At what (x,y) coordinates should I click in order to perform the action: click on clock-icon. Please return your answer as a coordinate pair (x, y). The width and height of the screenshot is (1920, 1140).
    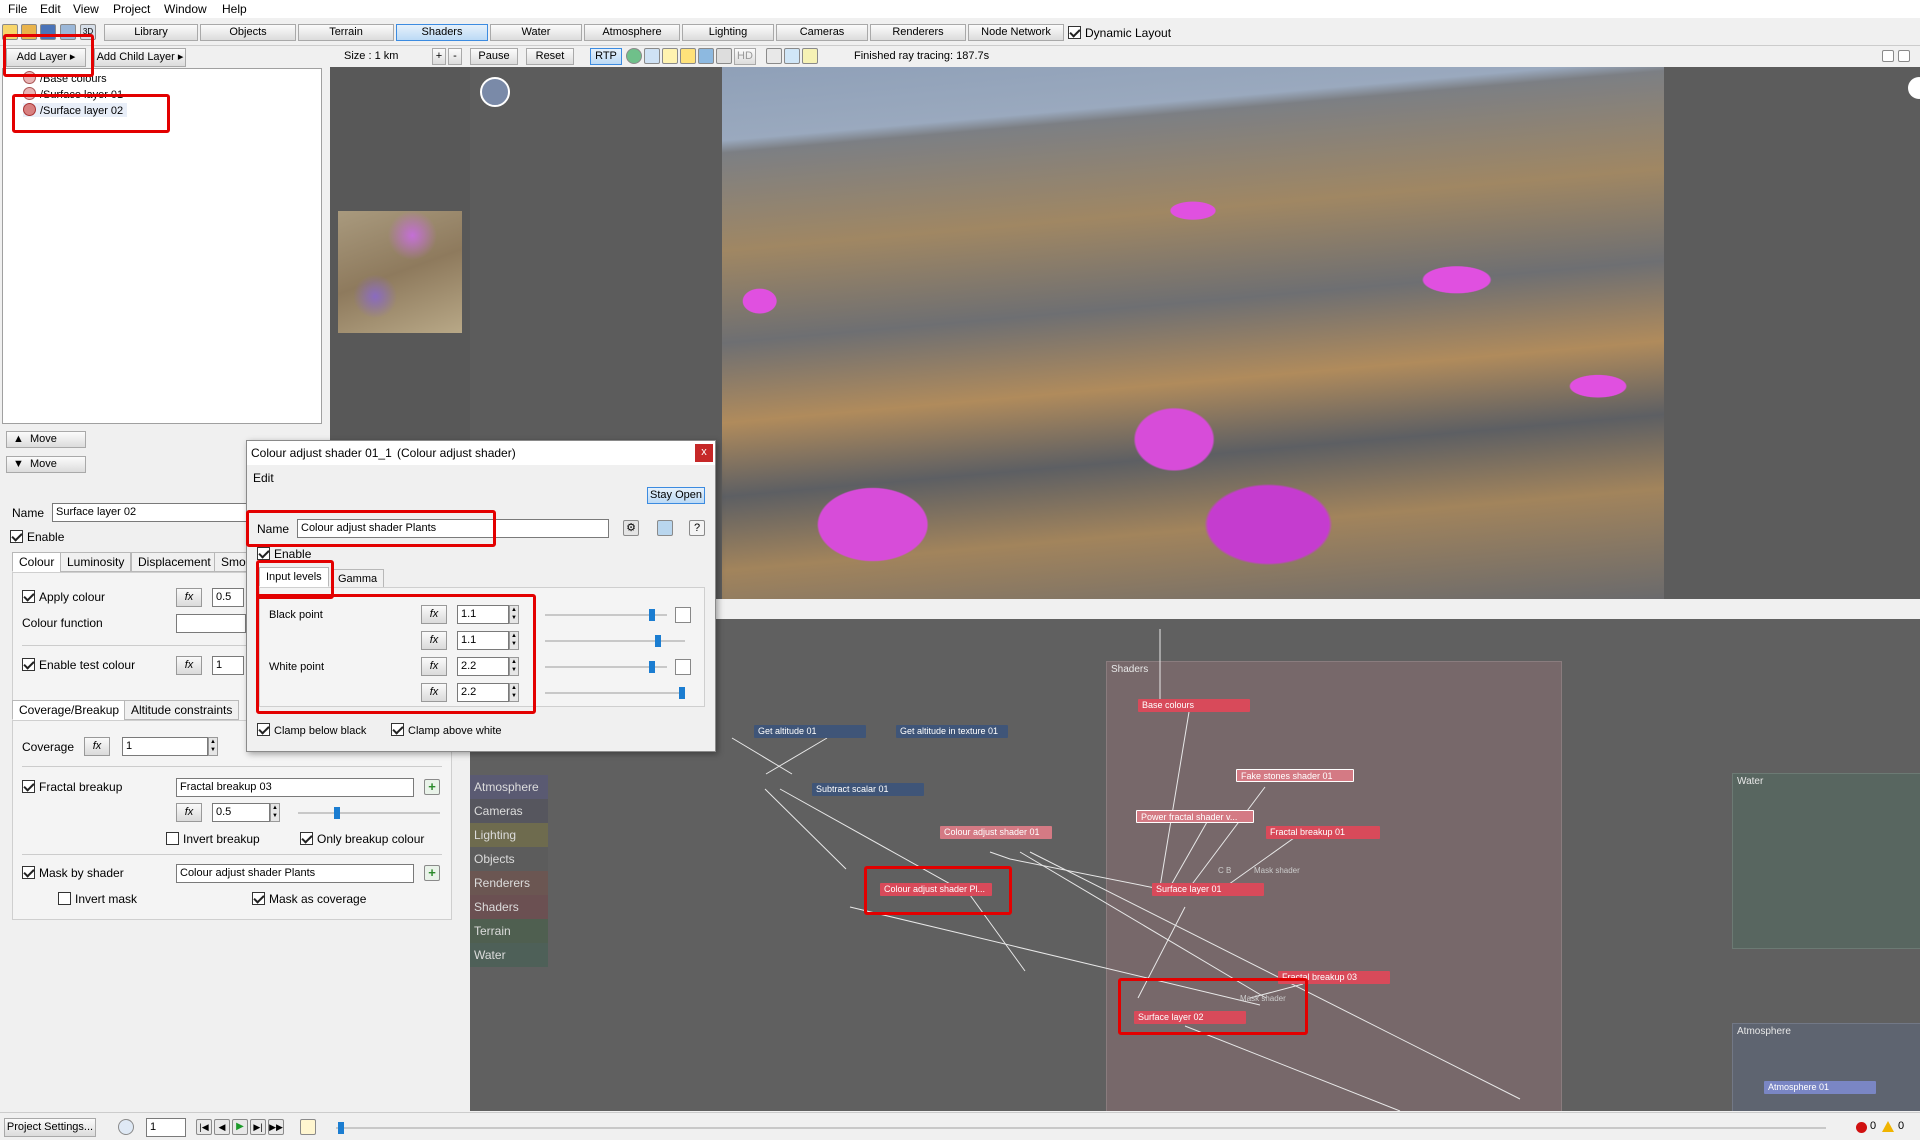
    Looking at the image, I should click on (126, 1127).